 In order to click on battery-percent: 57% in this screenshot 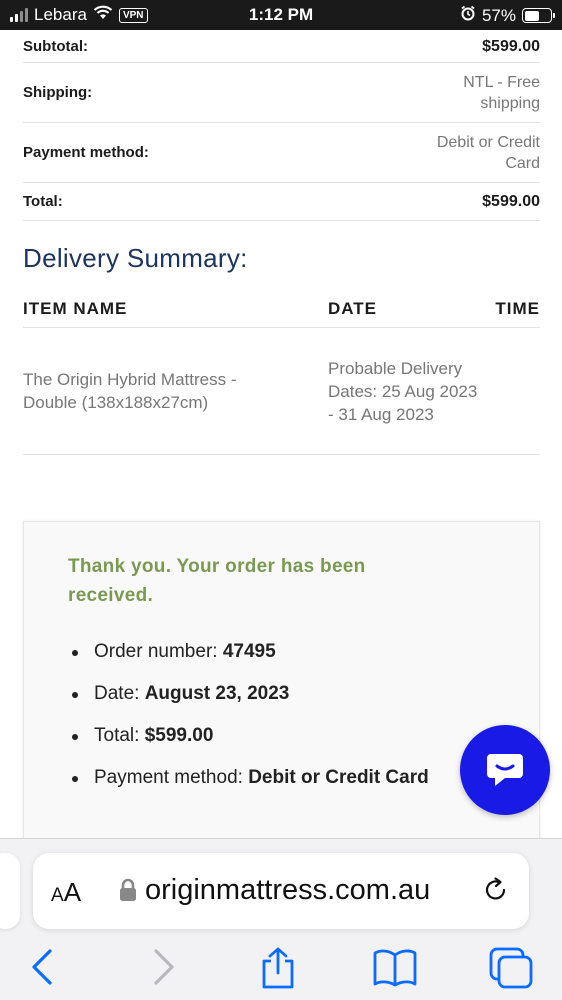, I will do `click(498, 15)`.